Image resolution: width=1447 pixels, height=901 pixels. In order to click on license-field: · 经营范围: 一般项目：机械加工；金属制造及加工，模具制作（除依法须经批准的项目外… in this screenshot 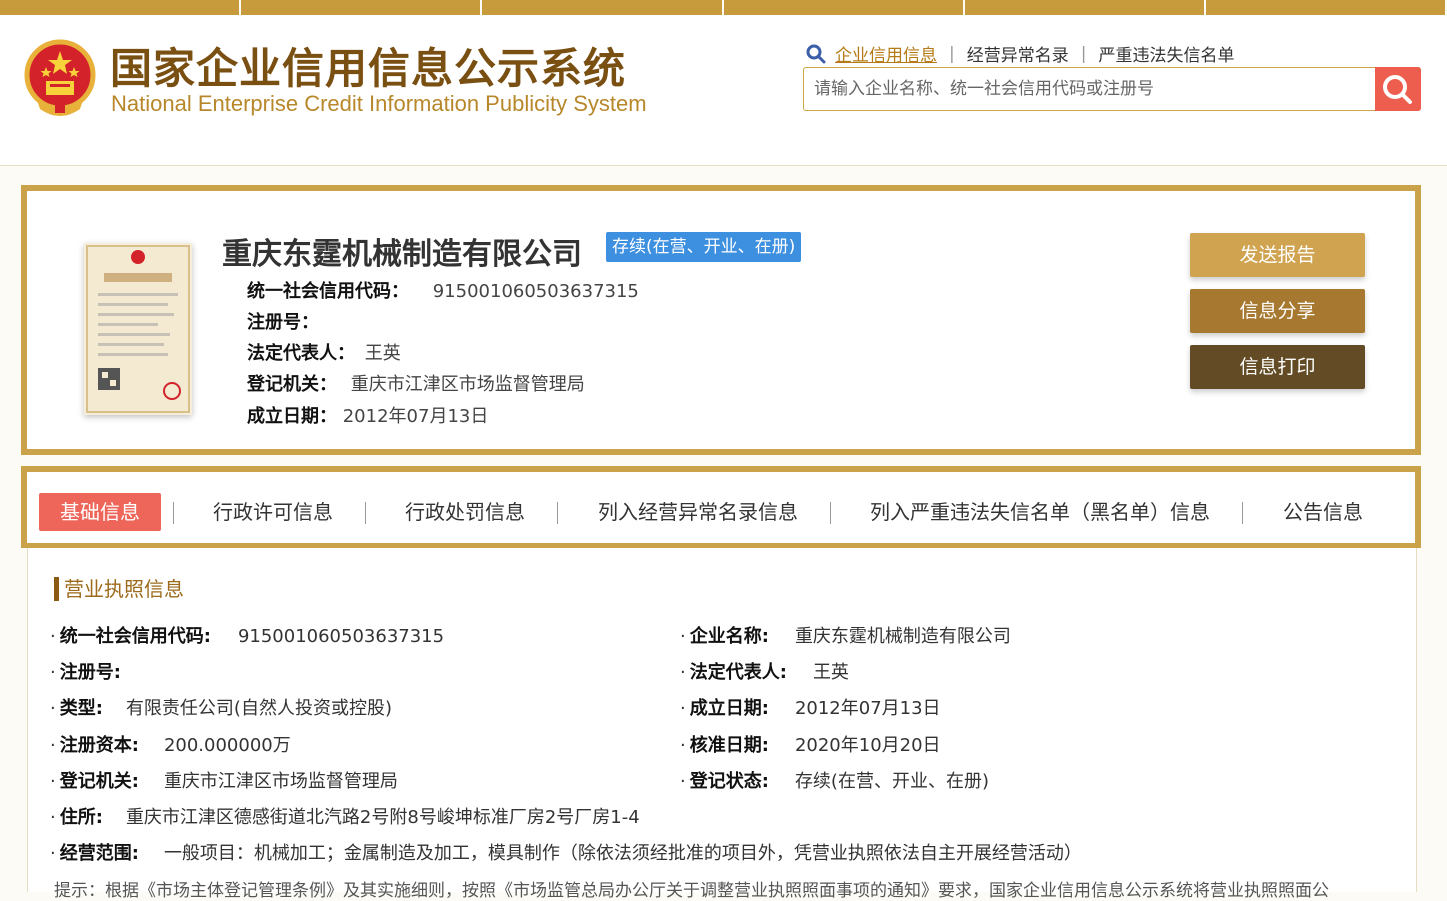, I will do `click(566, 852)`.